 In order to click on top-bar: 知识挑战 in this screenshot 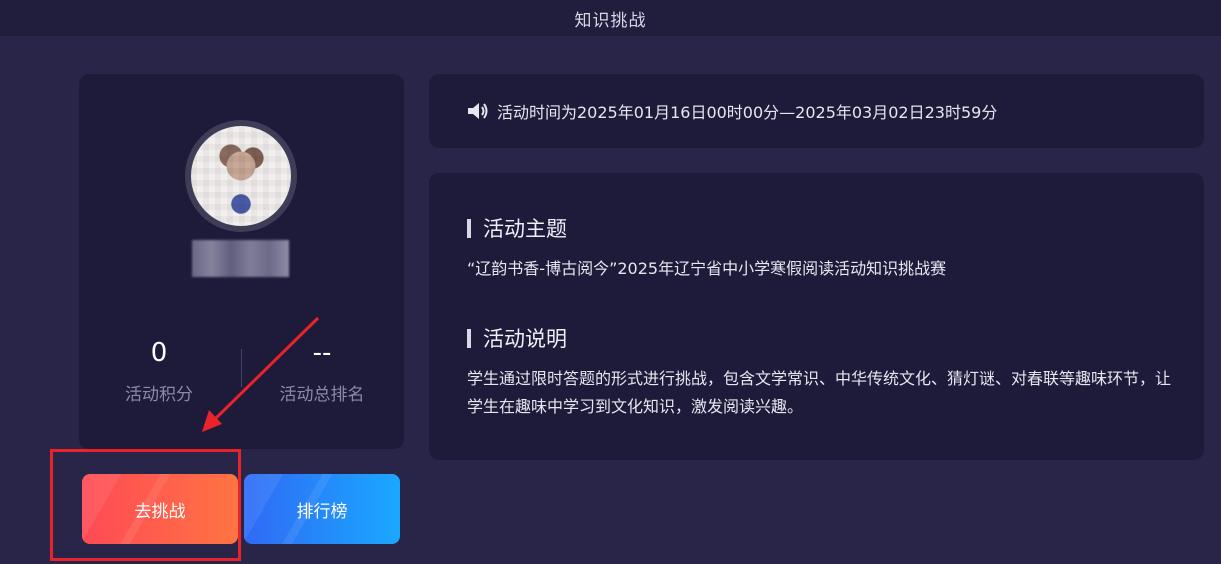, I will do `click(610, 18)`.